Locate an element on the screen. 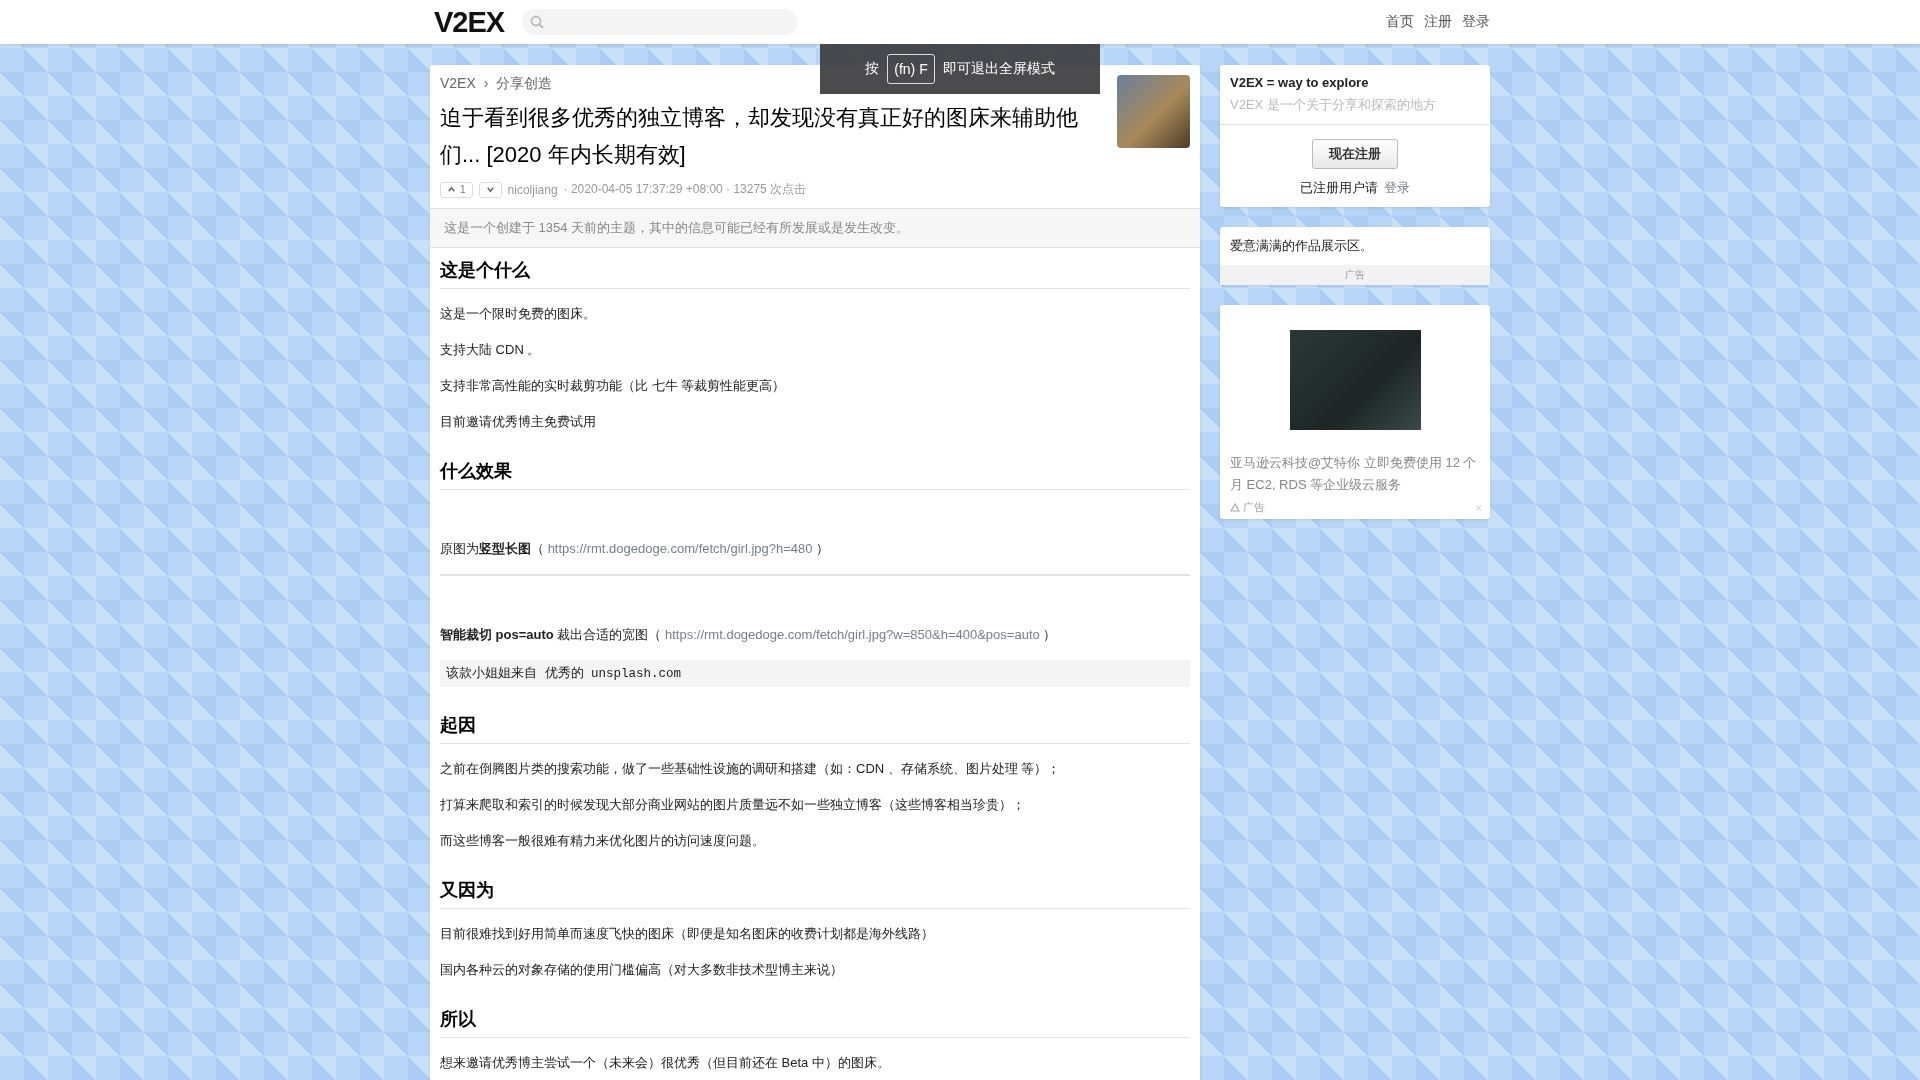  ad-image-placeholder is located at coordinates (1355, 380).